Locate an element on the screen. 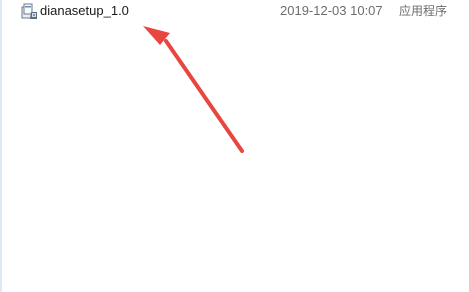 This screenshot has width=469, height=292. red-arrow-annotation is located at coordinates (193, 89).